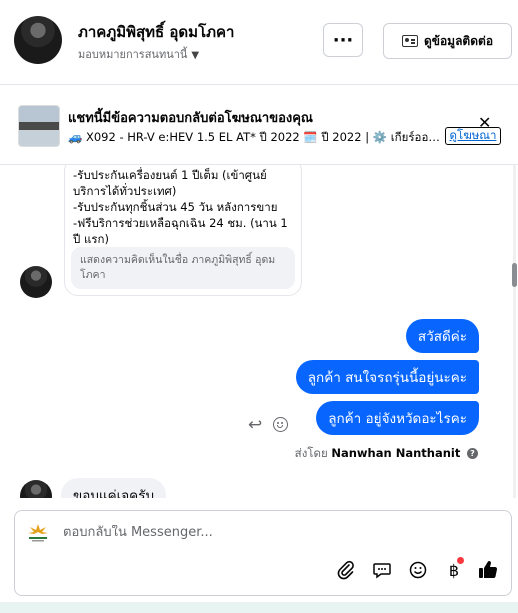 The height and width of the screenshot is (613, 518). I want to click on thread-scrollbar, so click(514, 331).